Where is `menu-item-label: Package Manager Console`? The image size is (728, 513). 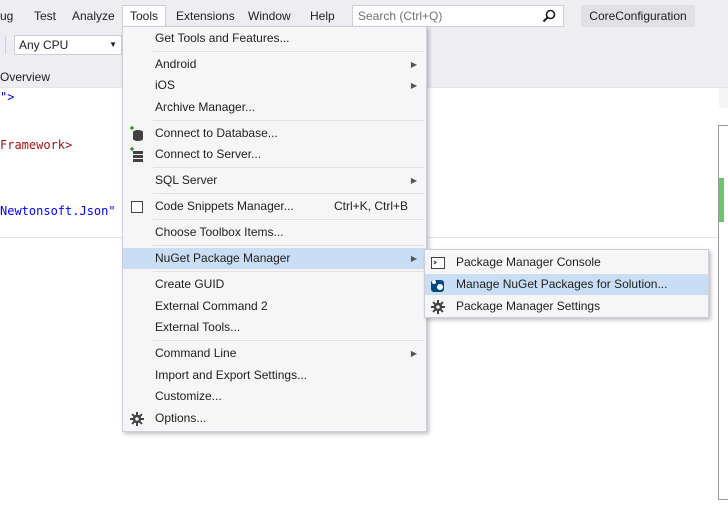 menu-item-label: Package Manager Console is located at coordinates (528, 262).